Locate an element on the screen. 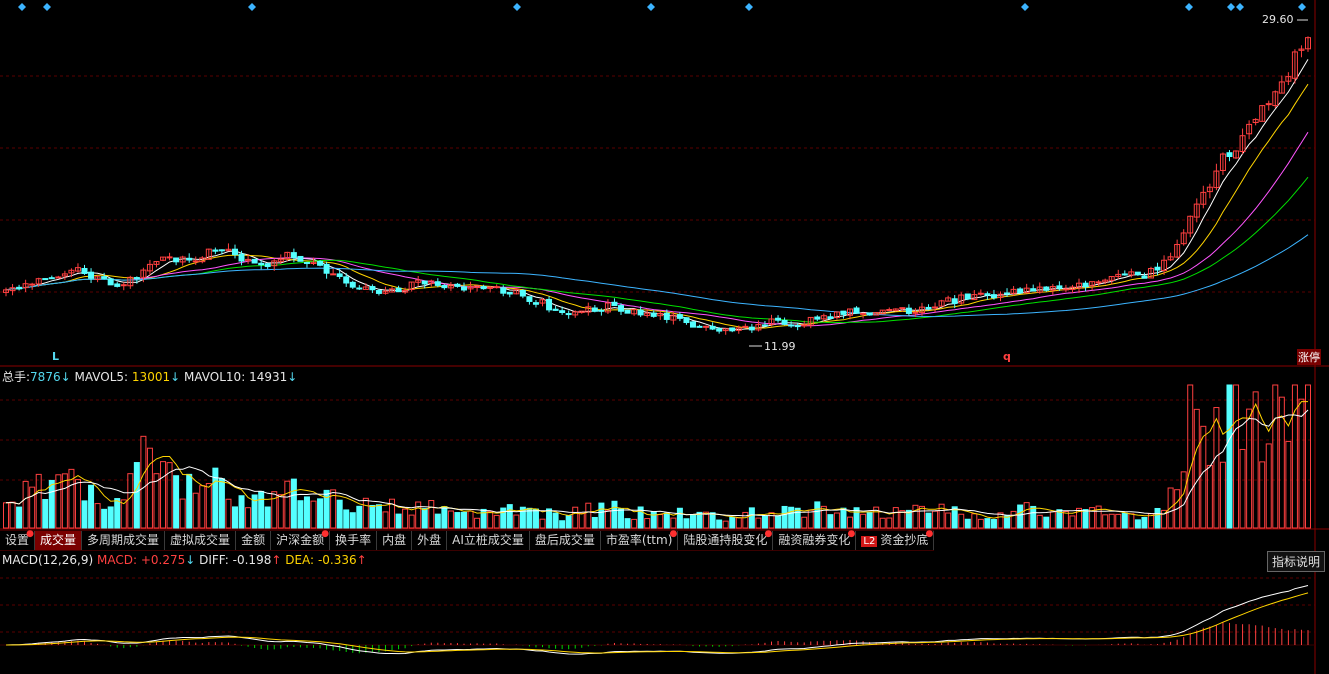 The image size is (1329, 674). tab-6: 换手率 is located at coordinates (354, 540).